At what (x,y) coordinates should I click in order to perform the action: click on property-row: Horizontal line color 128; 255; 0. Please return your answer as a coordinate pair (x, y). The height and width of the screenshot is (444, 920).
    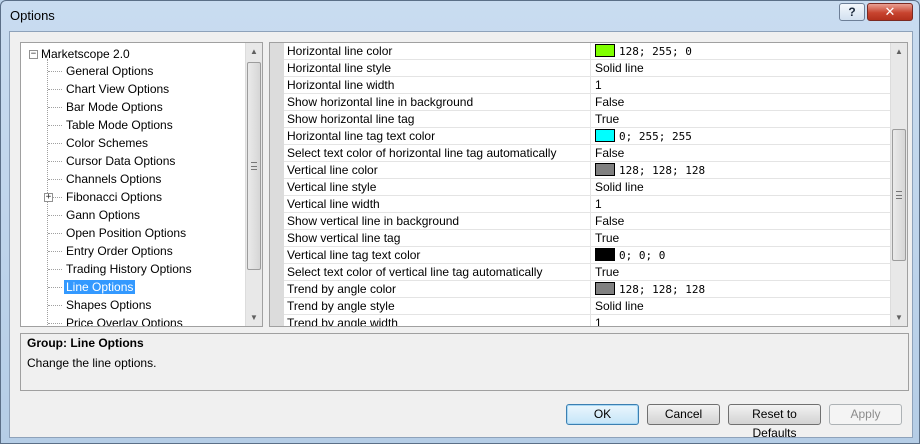
    Looking at the image, I should click on (588, 51).